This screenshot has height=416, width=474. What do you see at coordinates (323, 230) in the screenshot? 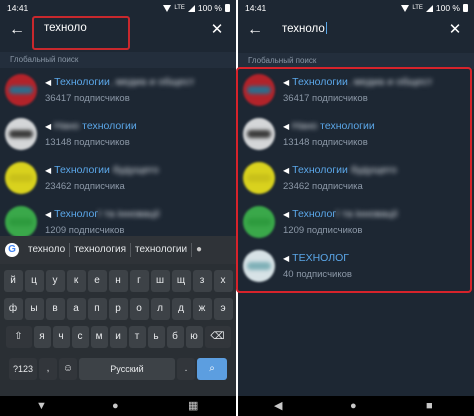
I see `subscriber-count: 1209 подписчиков` at bounding box center [323, 230].